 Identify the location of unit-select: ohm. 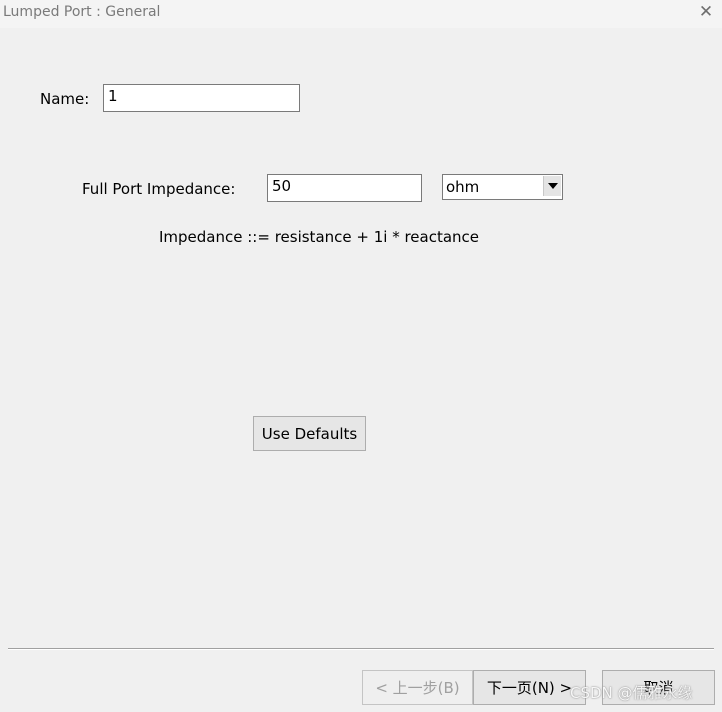
(502, 187).